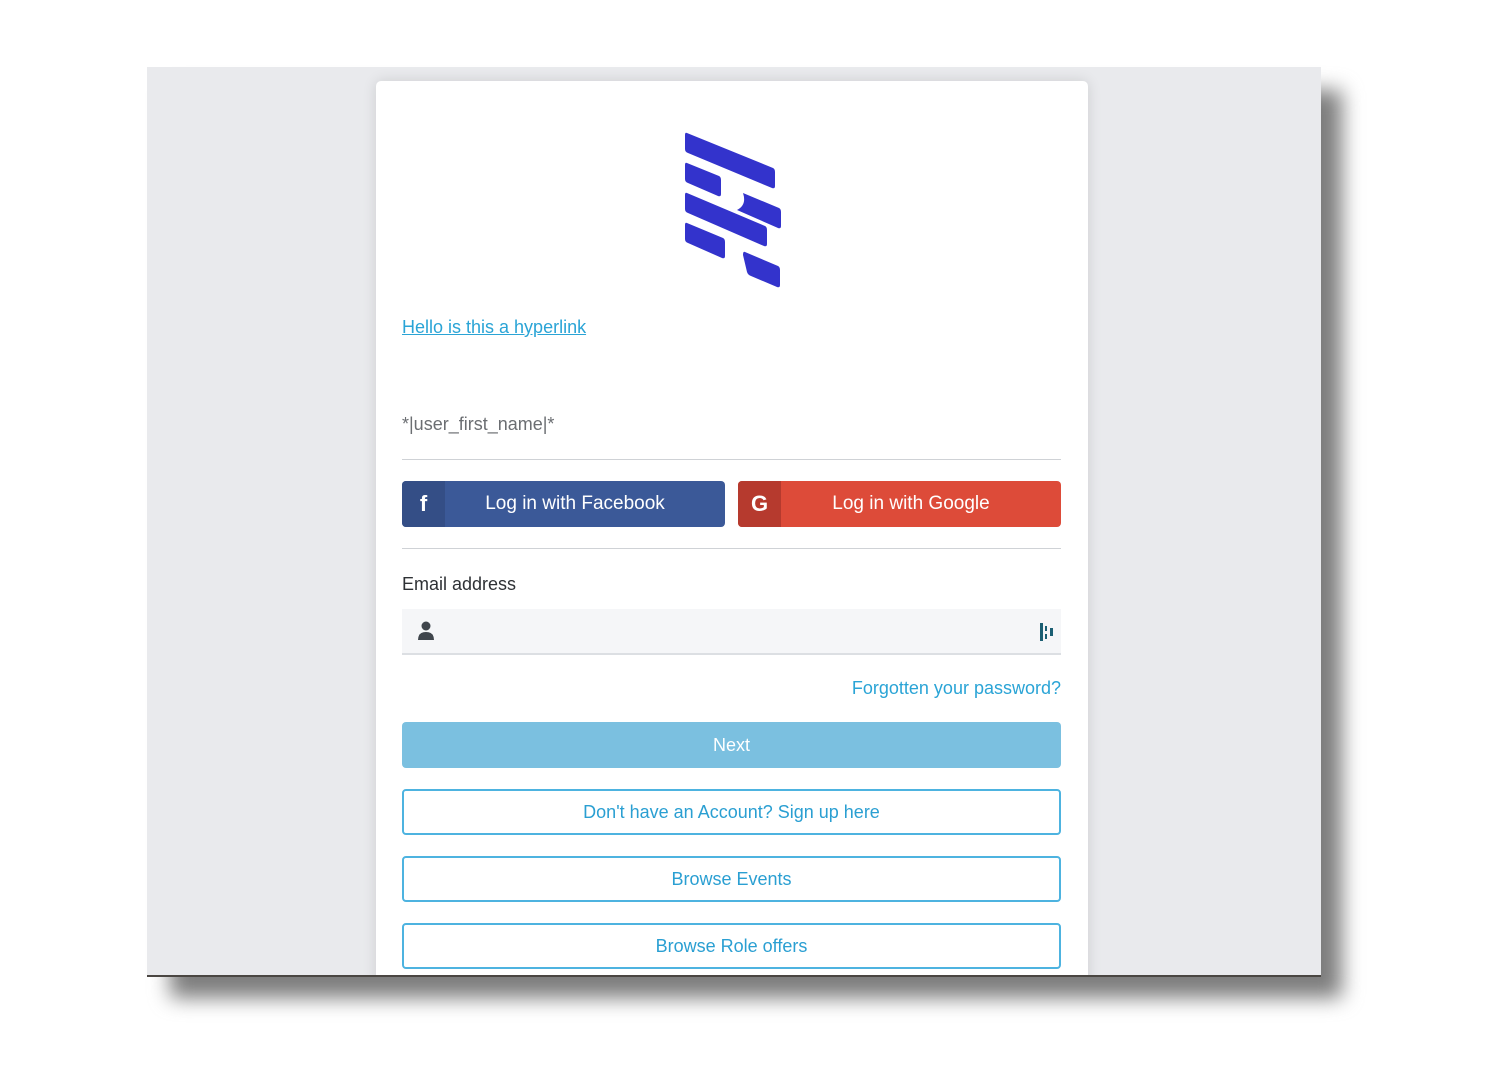 The height and width of the screenshot is (1080, 1500). Describe the element at coordinates (759, 504) in the screenshot. I see `google-icon: G` at that location.